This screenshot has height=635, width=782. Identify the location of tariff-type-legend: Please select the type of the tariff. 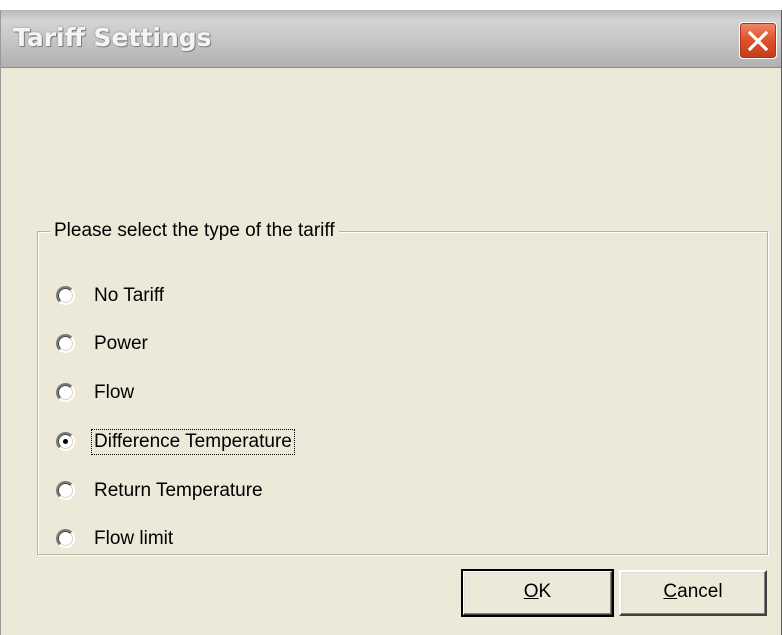
(194, 231).